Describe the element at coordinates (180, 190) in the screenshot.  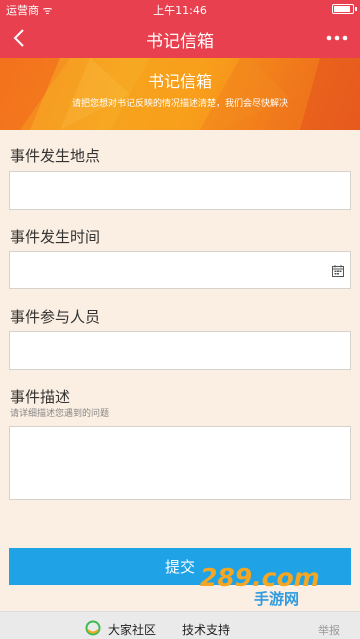
I see `location-input` at that location.